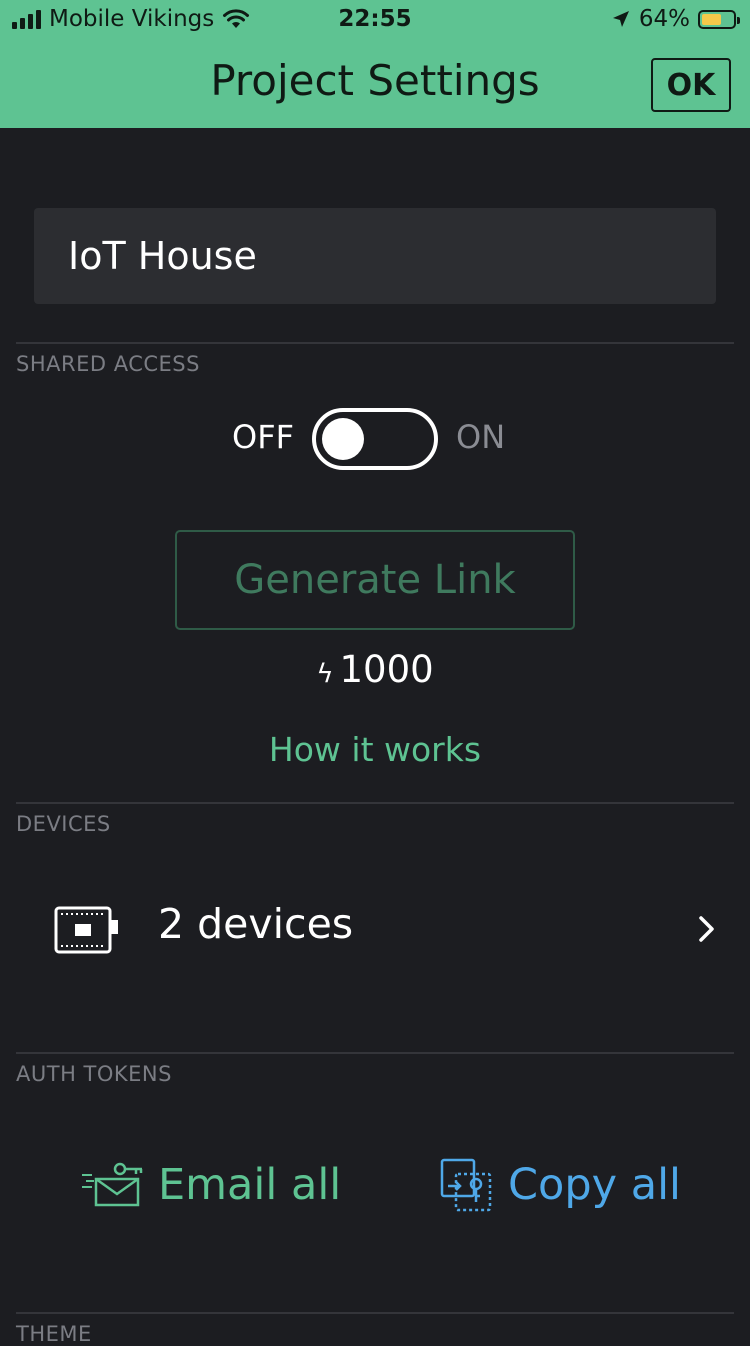 This screenshot has height=1346, width=750. I want to click on shared-access-toggle, so click(375, 439).